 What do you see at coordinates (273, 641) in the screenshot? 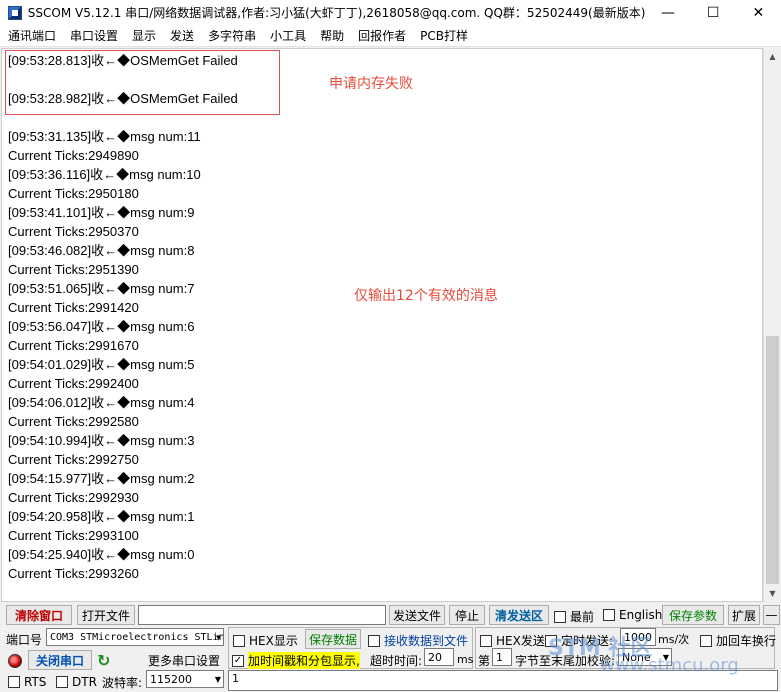
I see `hex-display-label: HEX显示` at bounding box center [273, 641].